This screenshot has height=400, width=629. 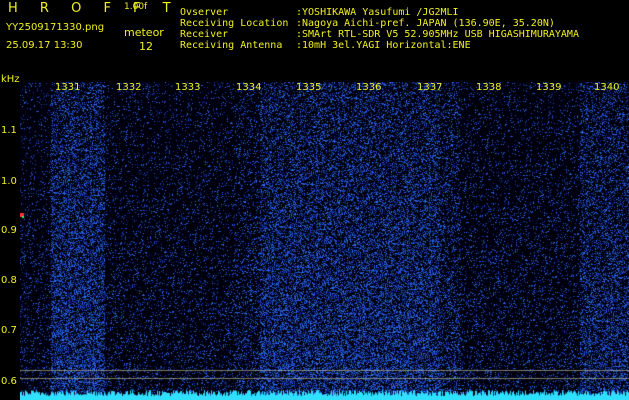 I want to click on y-tick-label: 0.6, so click(x=9, y=381).